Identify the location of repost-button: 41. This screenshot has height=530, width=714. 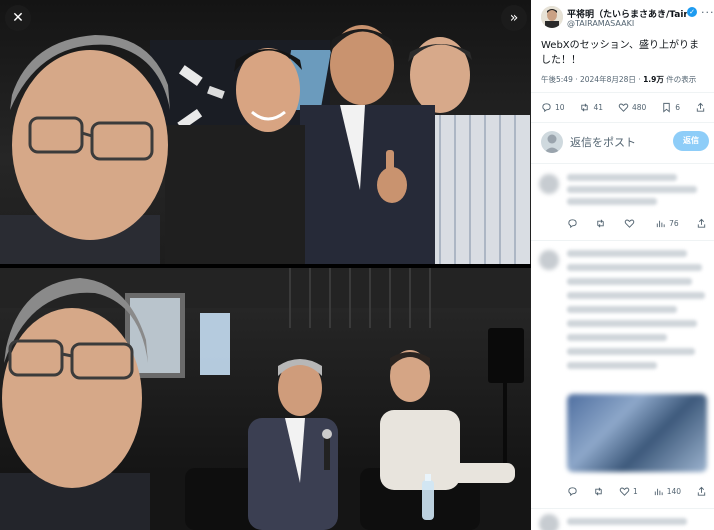
(591, 107).